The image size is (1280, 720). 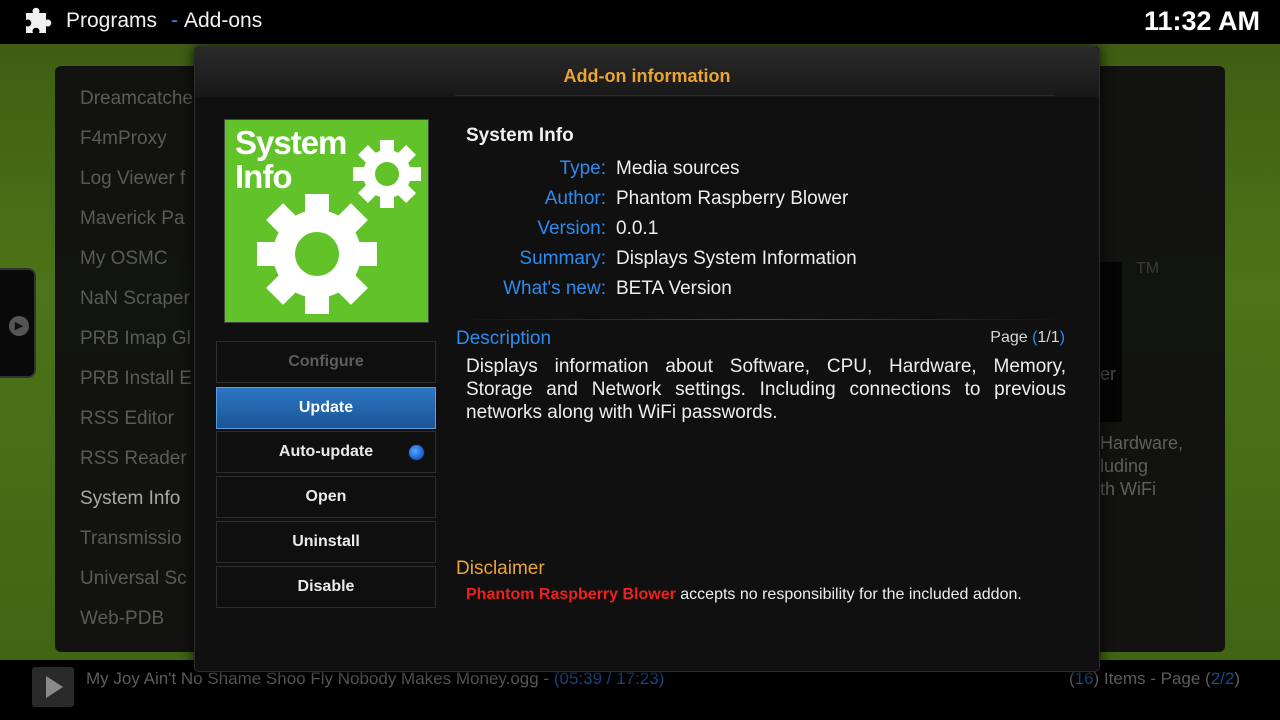 I want to click on disclaimer-heading: Disclaimer, so click(x=500, y=568).